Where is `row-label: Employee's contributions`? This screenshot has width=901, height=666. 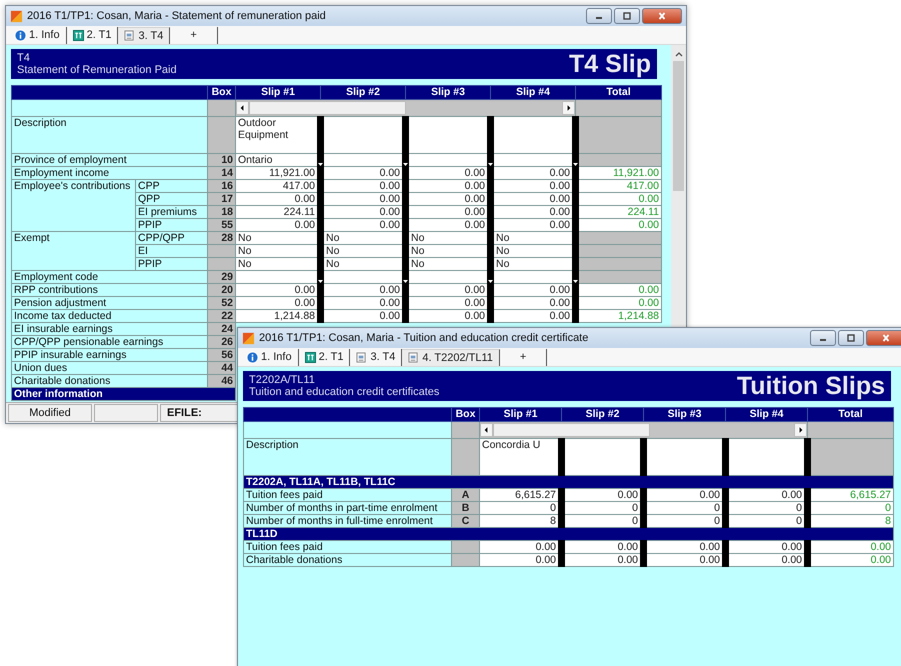 row-label: Employee's contributions is located at coordinates (74, 206).